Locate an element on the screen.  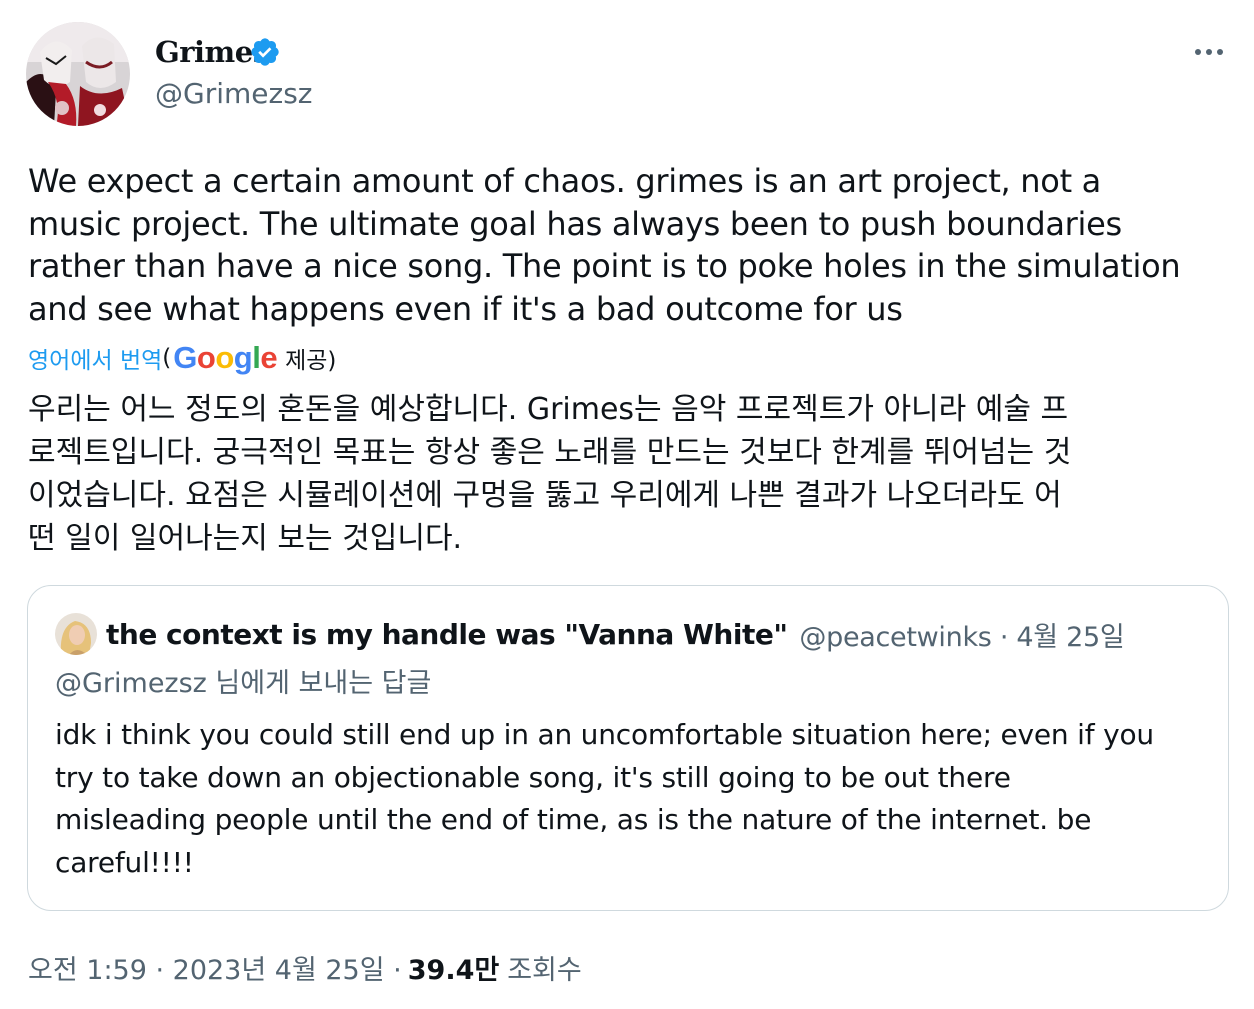
verified-badge-icon is located at coordinates (265, 52).